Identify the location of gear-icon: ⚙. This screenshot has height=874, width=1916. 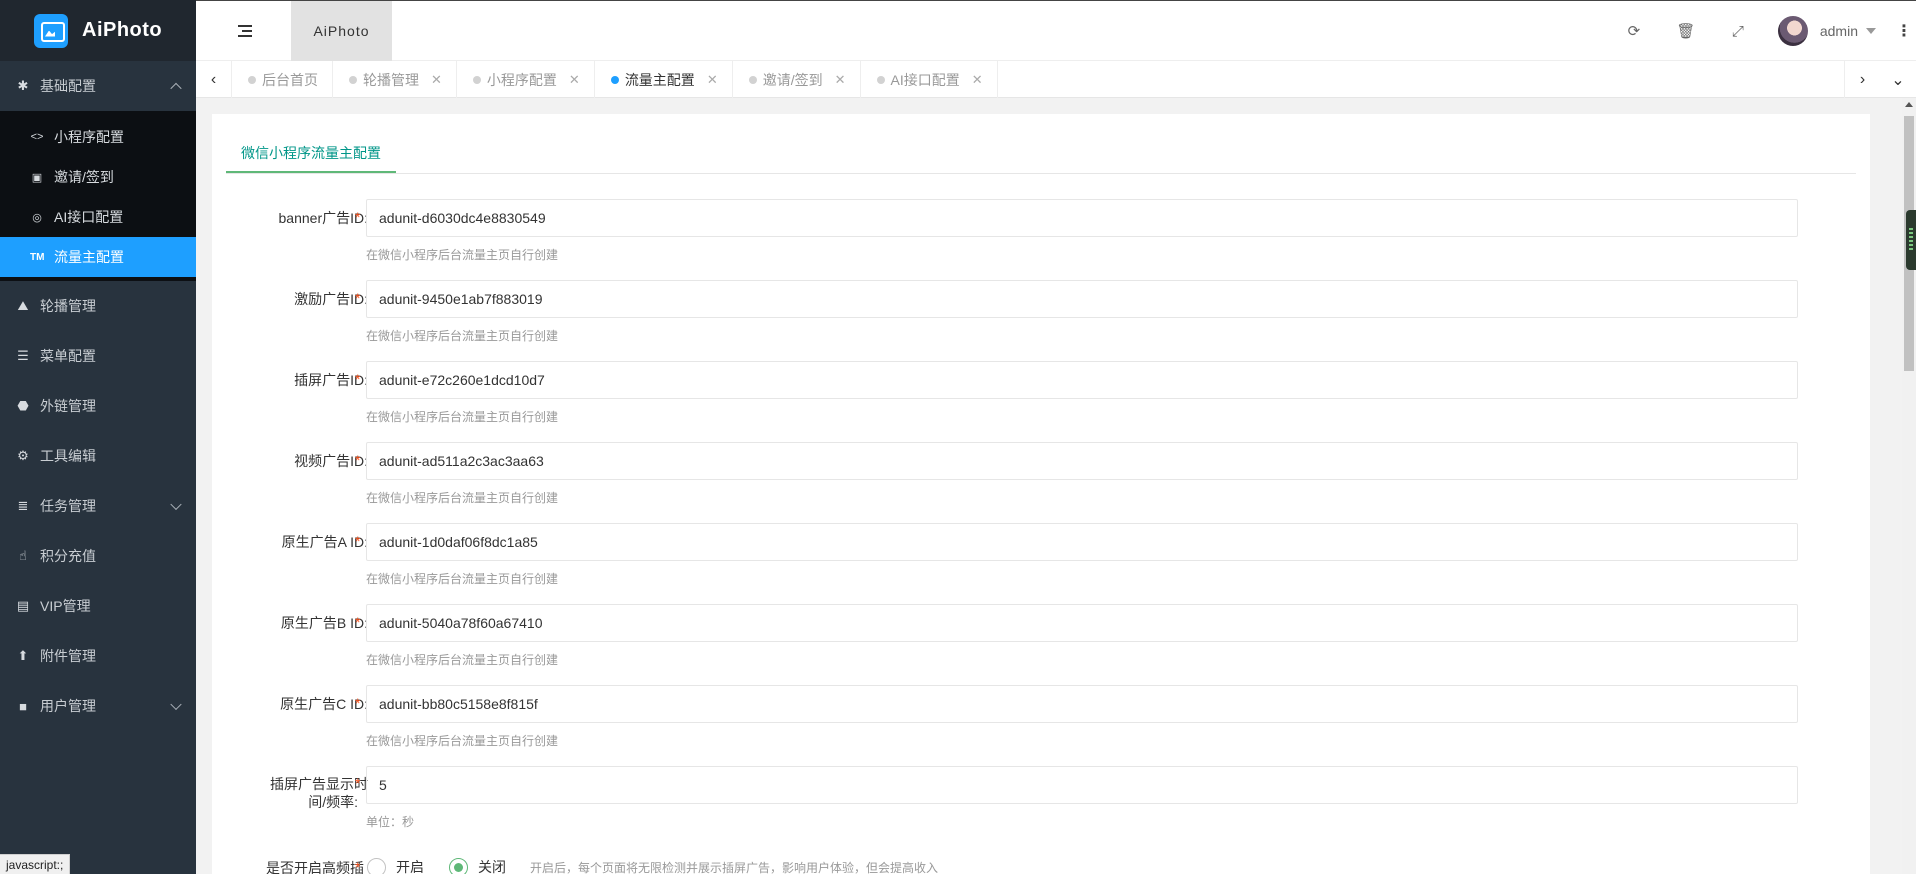
(23, 455).